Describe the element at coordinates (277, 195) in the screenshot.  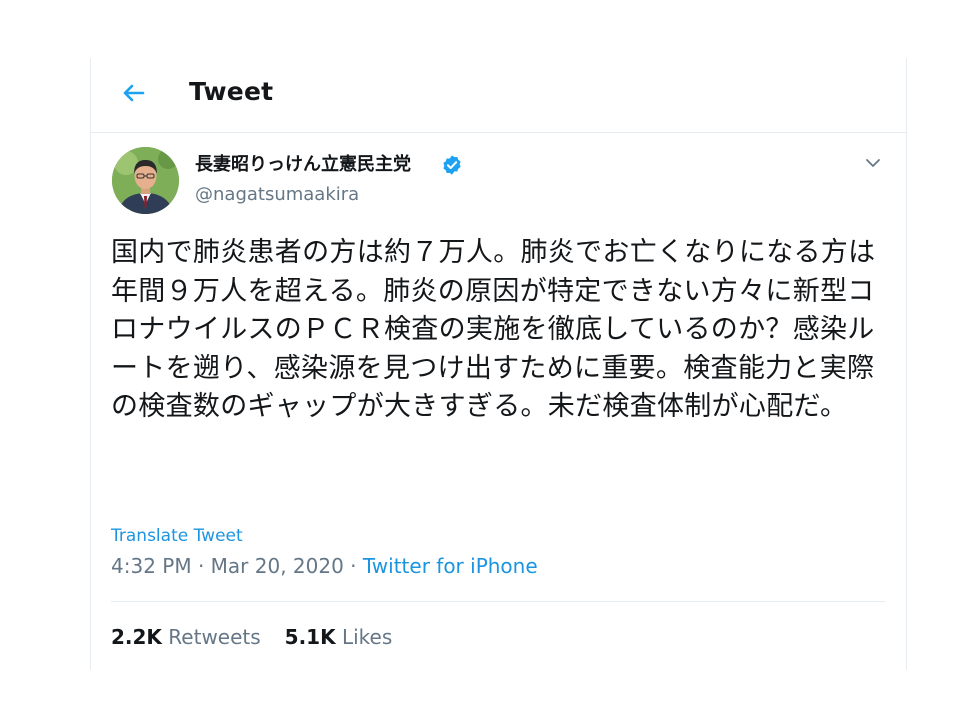
I see `author-handle: @nagatsumaakira` at that location.